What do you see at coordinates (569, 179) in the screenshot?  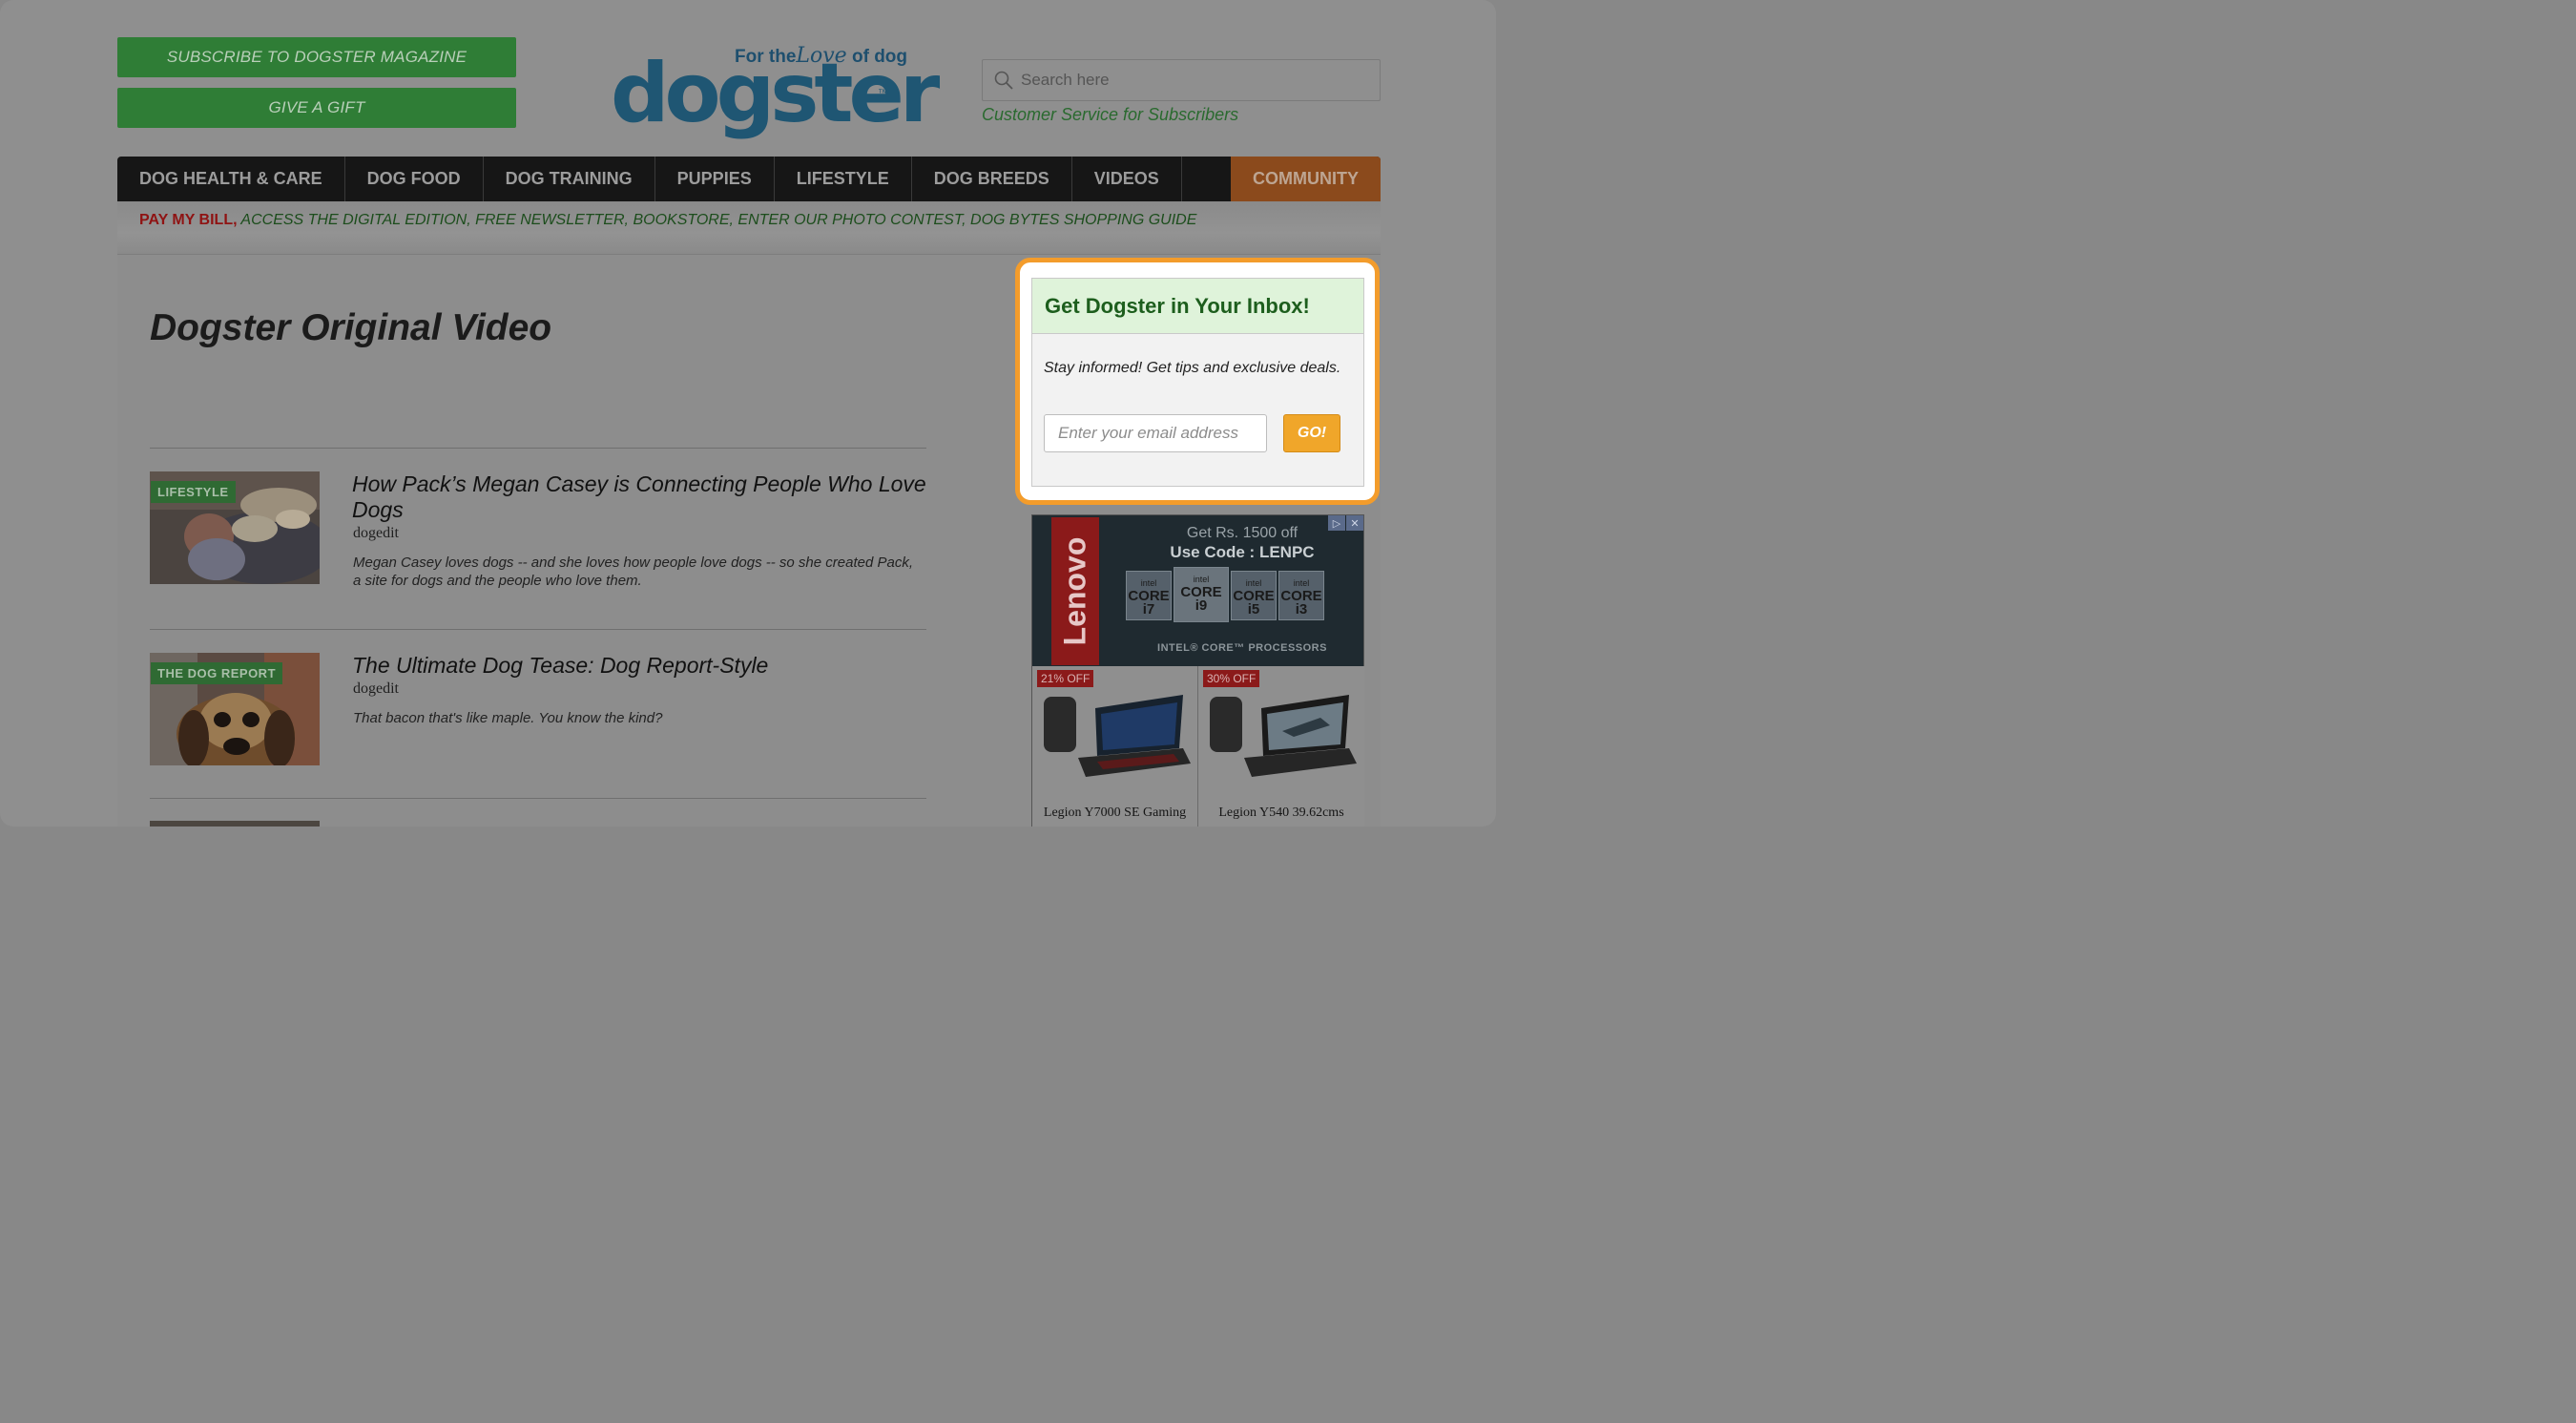 I see `nav-dog-training: DOG TRAINING` at bounding box center [569, 179].